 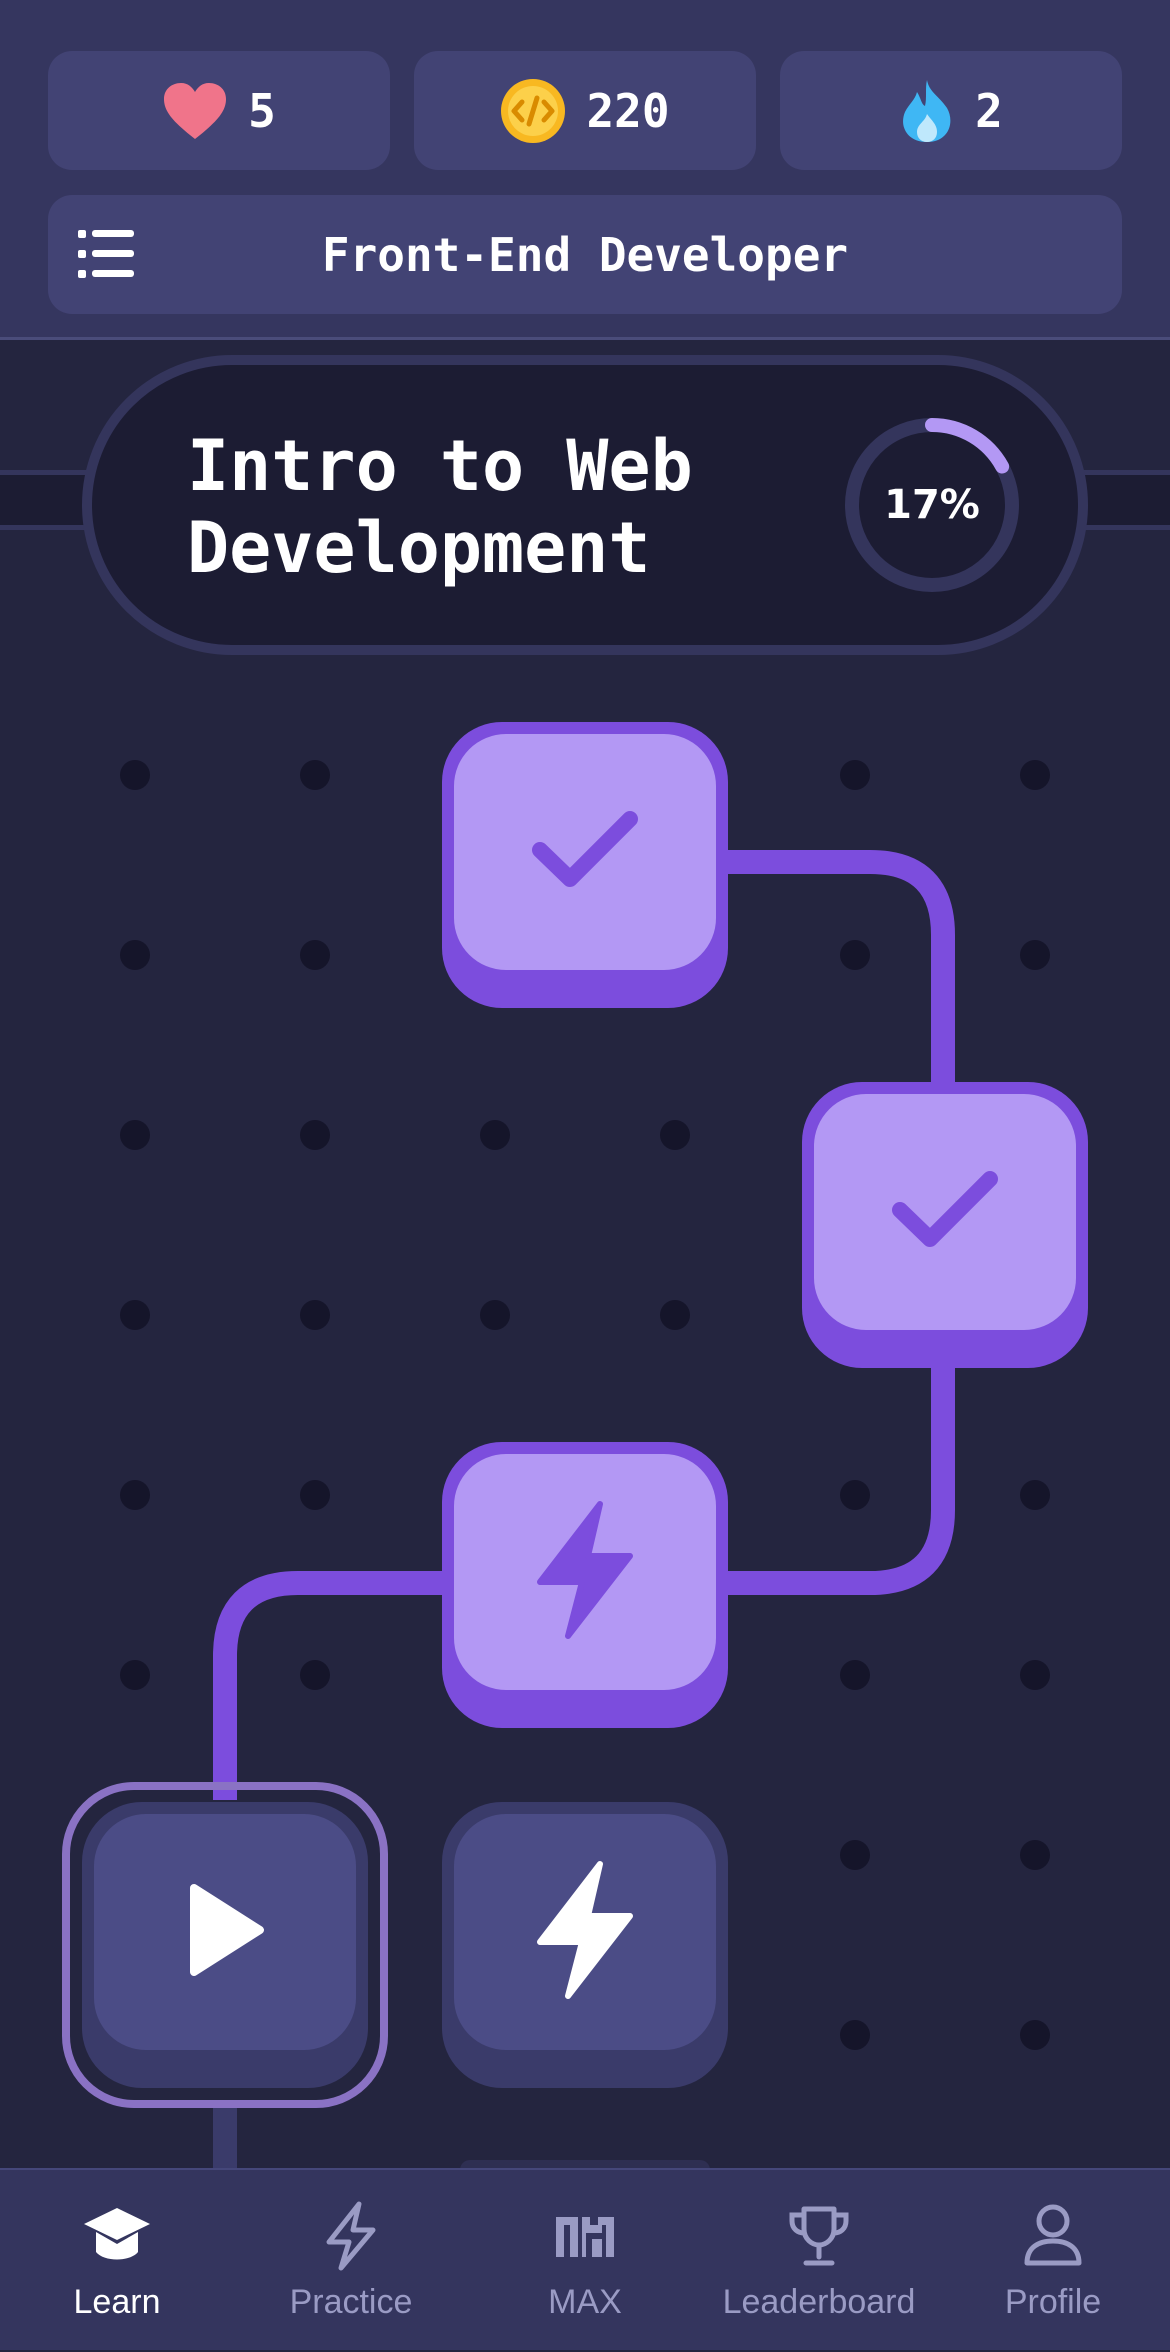 I want to click on trophy-icon, so click(x=819, y=2236).